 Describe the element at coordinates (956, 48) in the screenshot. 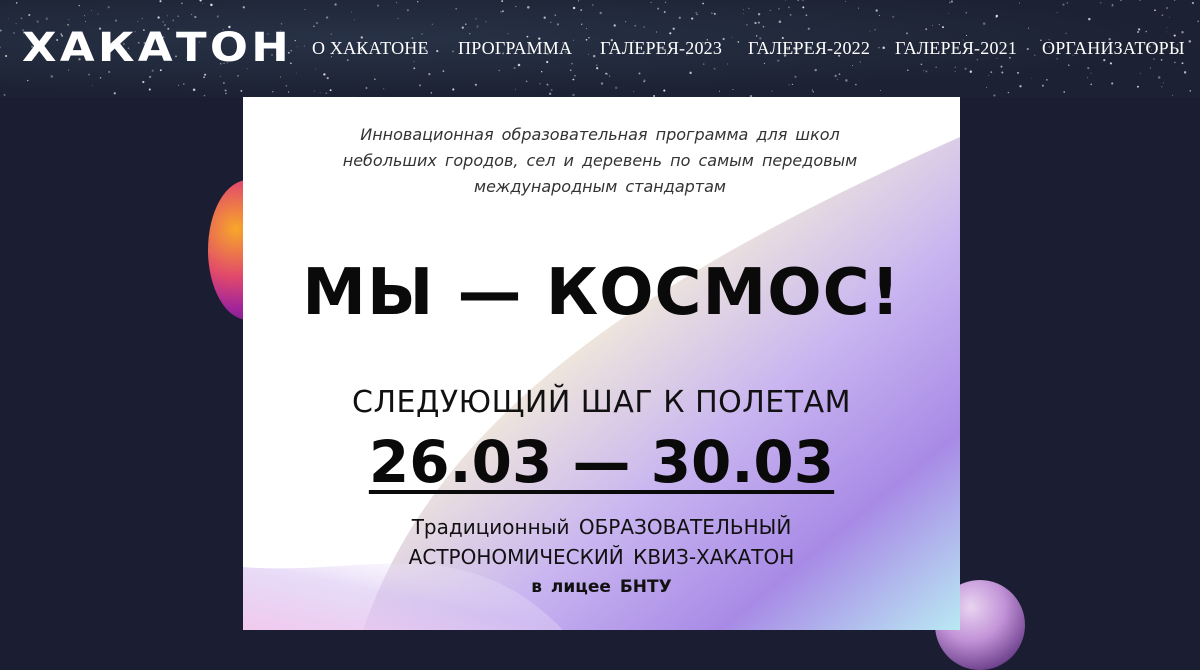

I see `nav-gallery-2021: ГАЛЕРЕЯ-2021` at that location.